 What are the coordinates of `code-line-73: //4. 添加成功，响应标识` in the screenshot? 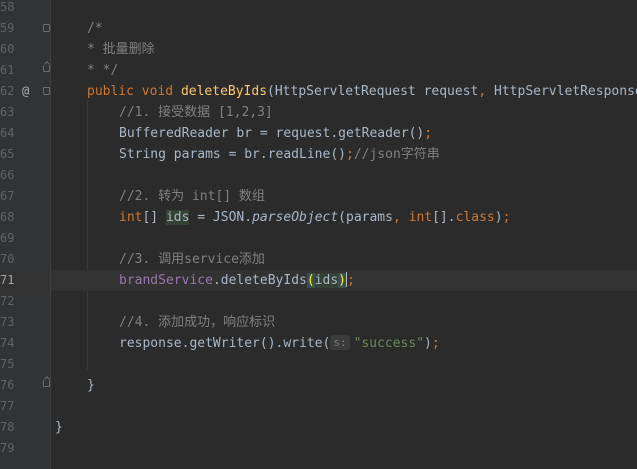 It's located at (197, 322).